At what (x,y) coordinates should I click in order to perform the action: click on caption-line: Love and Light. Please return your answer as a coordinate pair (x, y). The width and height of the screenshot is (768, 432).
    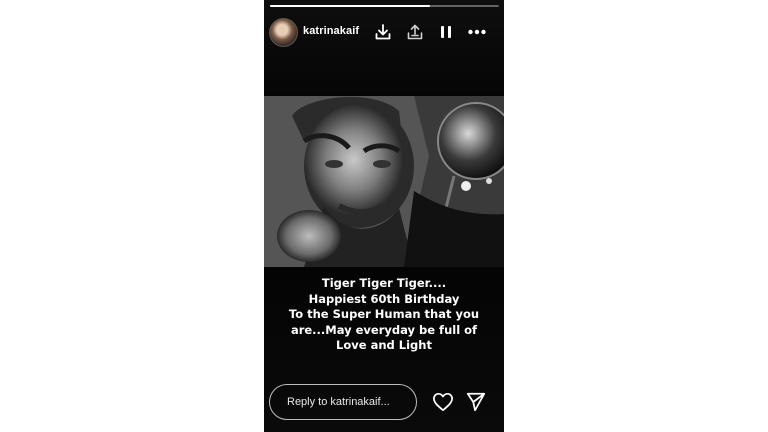
    Looking at the image, I should click on (384, 345).